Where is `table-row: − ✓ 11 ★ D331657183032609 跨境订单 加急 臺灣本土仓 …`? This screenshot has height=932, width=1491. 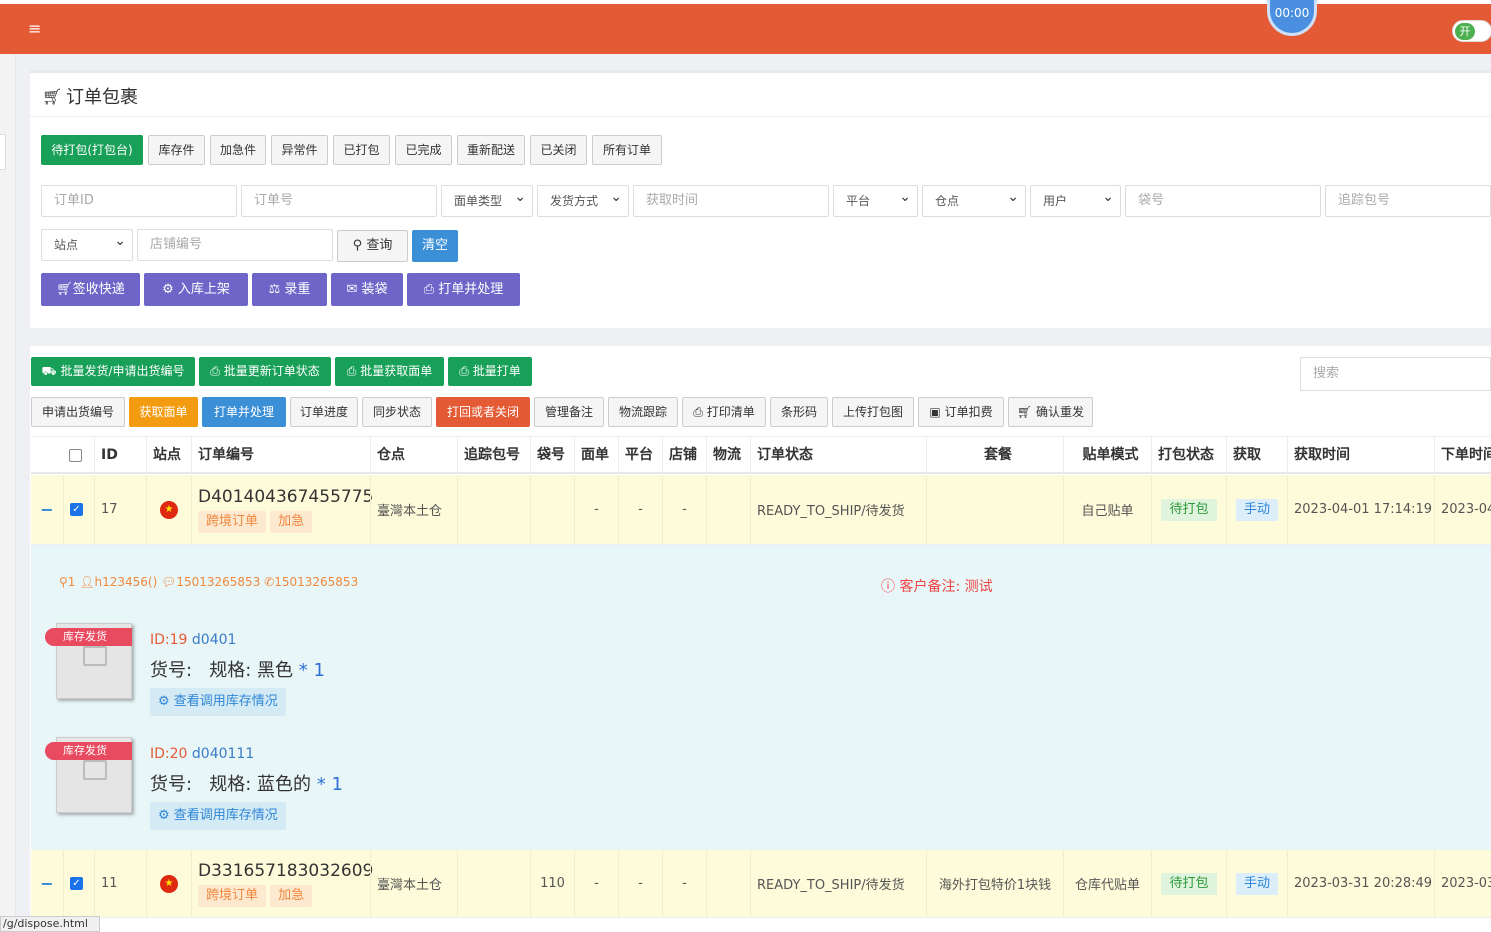 table-row: − ✓ 11 ★ D331657183032609 跨境订单 加急 臺灣本土仓 … is located at coordinates (761, 884).